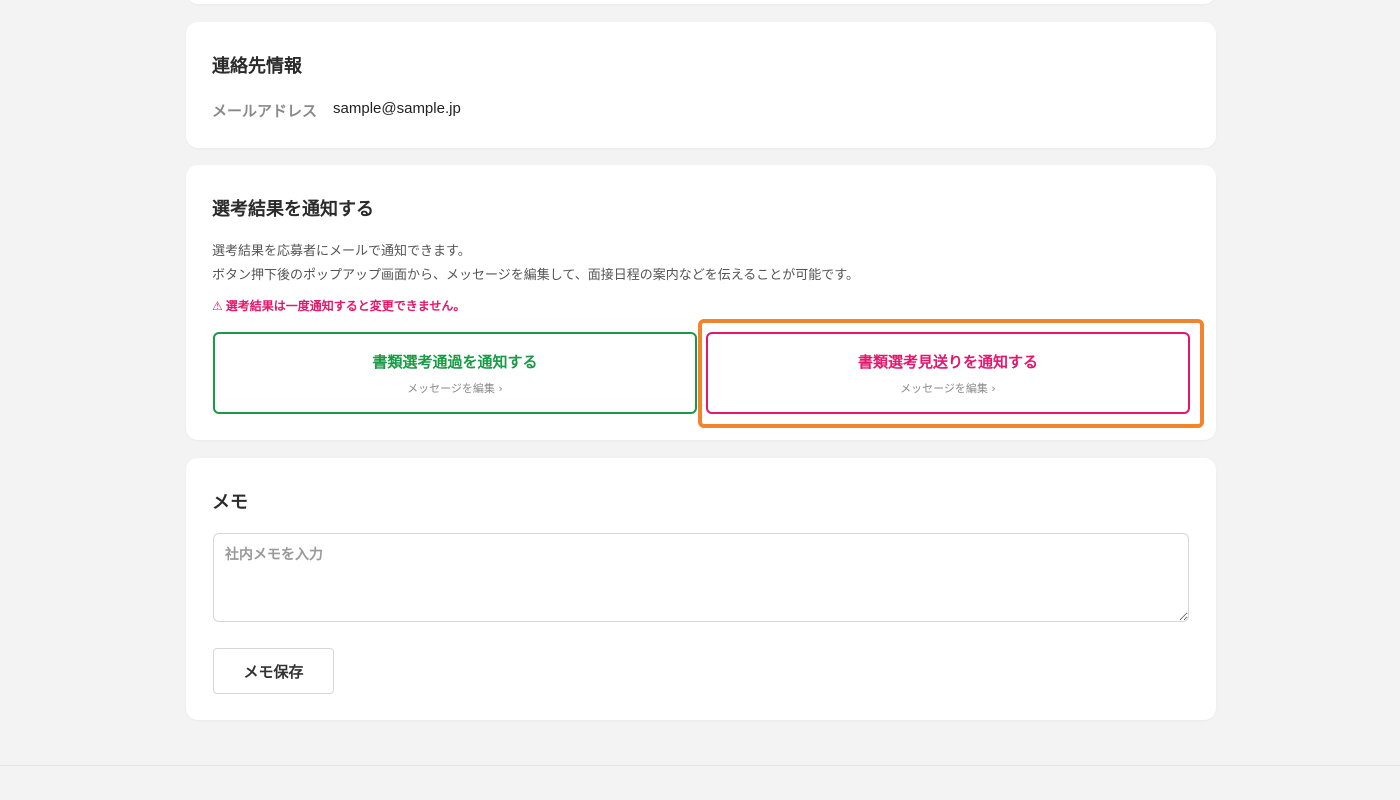 Image resolution: width=1400 pixels, height=800 pixels. I want to click on warning-message: ⚠ 選考結果は一度通知すると変更できません。, so click(338, 305).